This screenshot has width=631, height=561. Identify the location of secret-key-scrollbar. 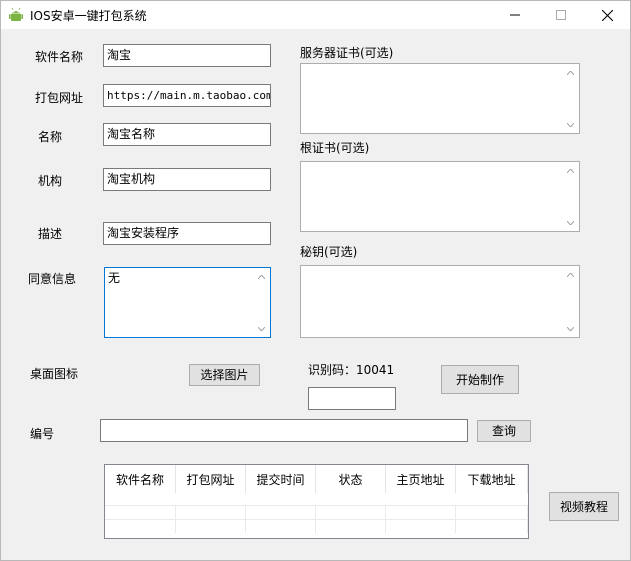
(570, 301).